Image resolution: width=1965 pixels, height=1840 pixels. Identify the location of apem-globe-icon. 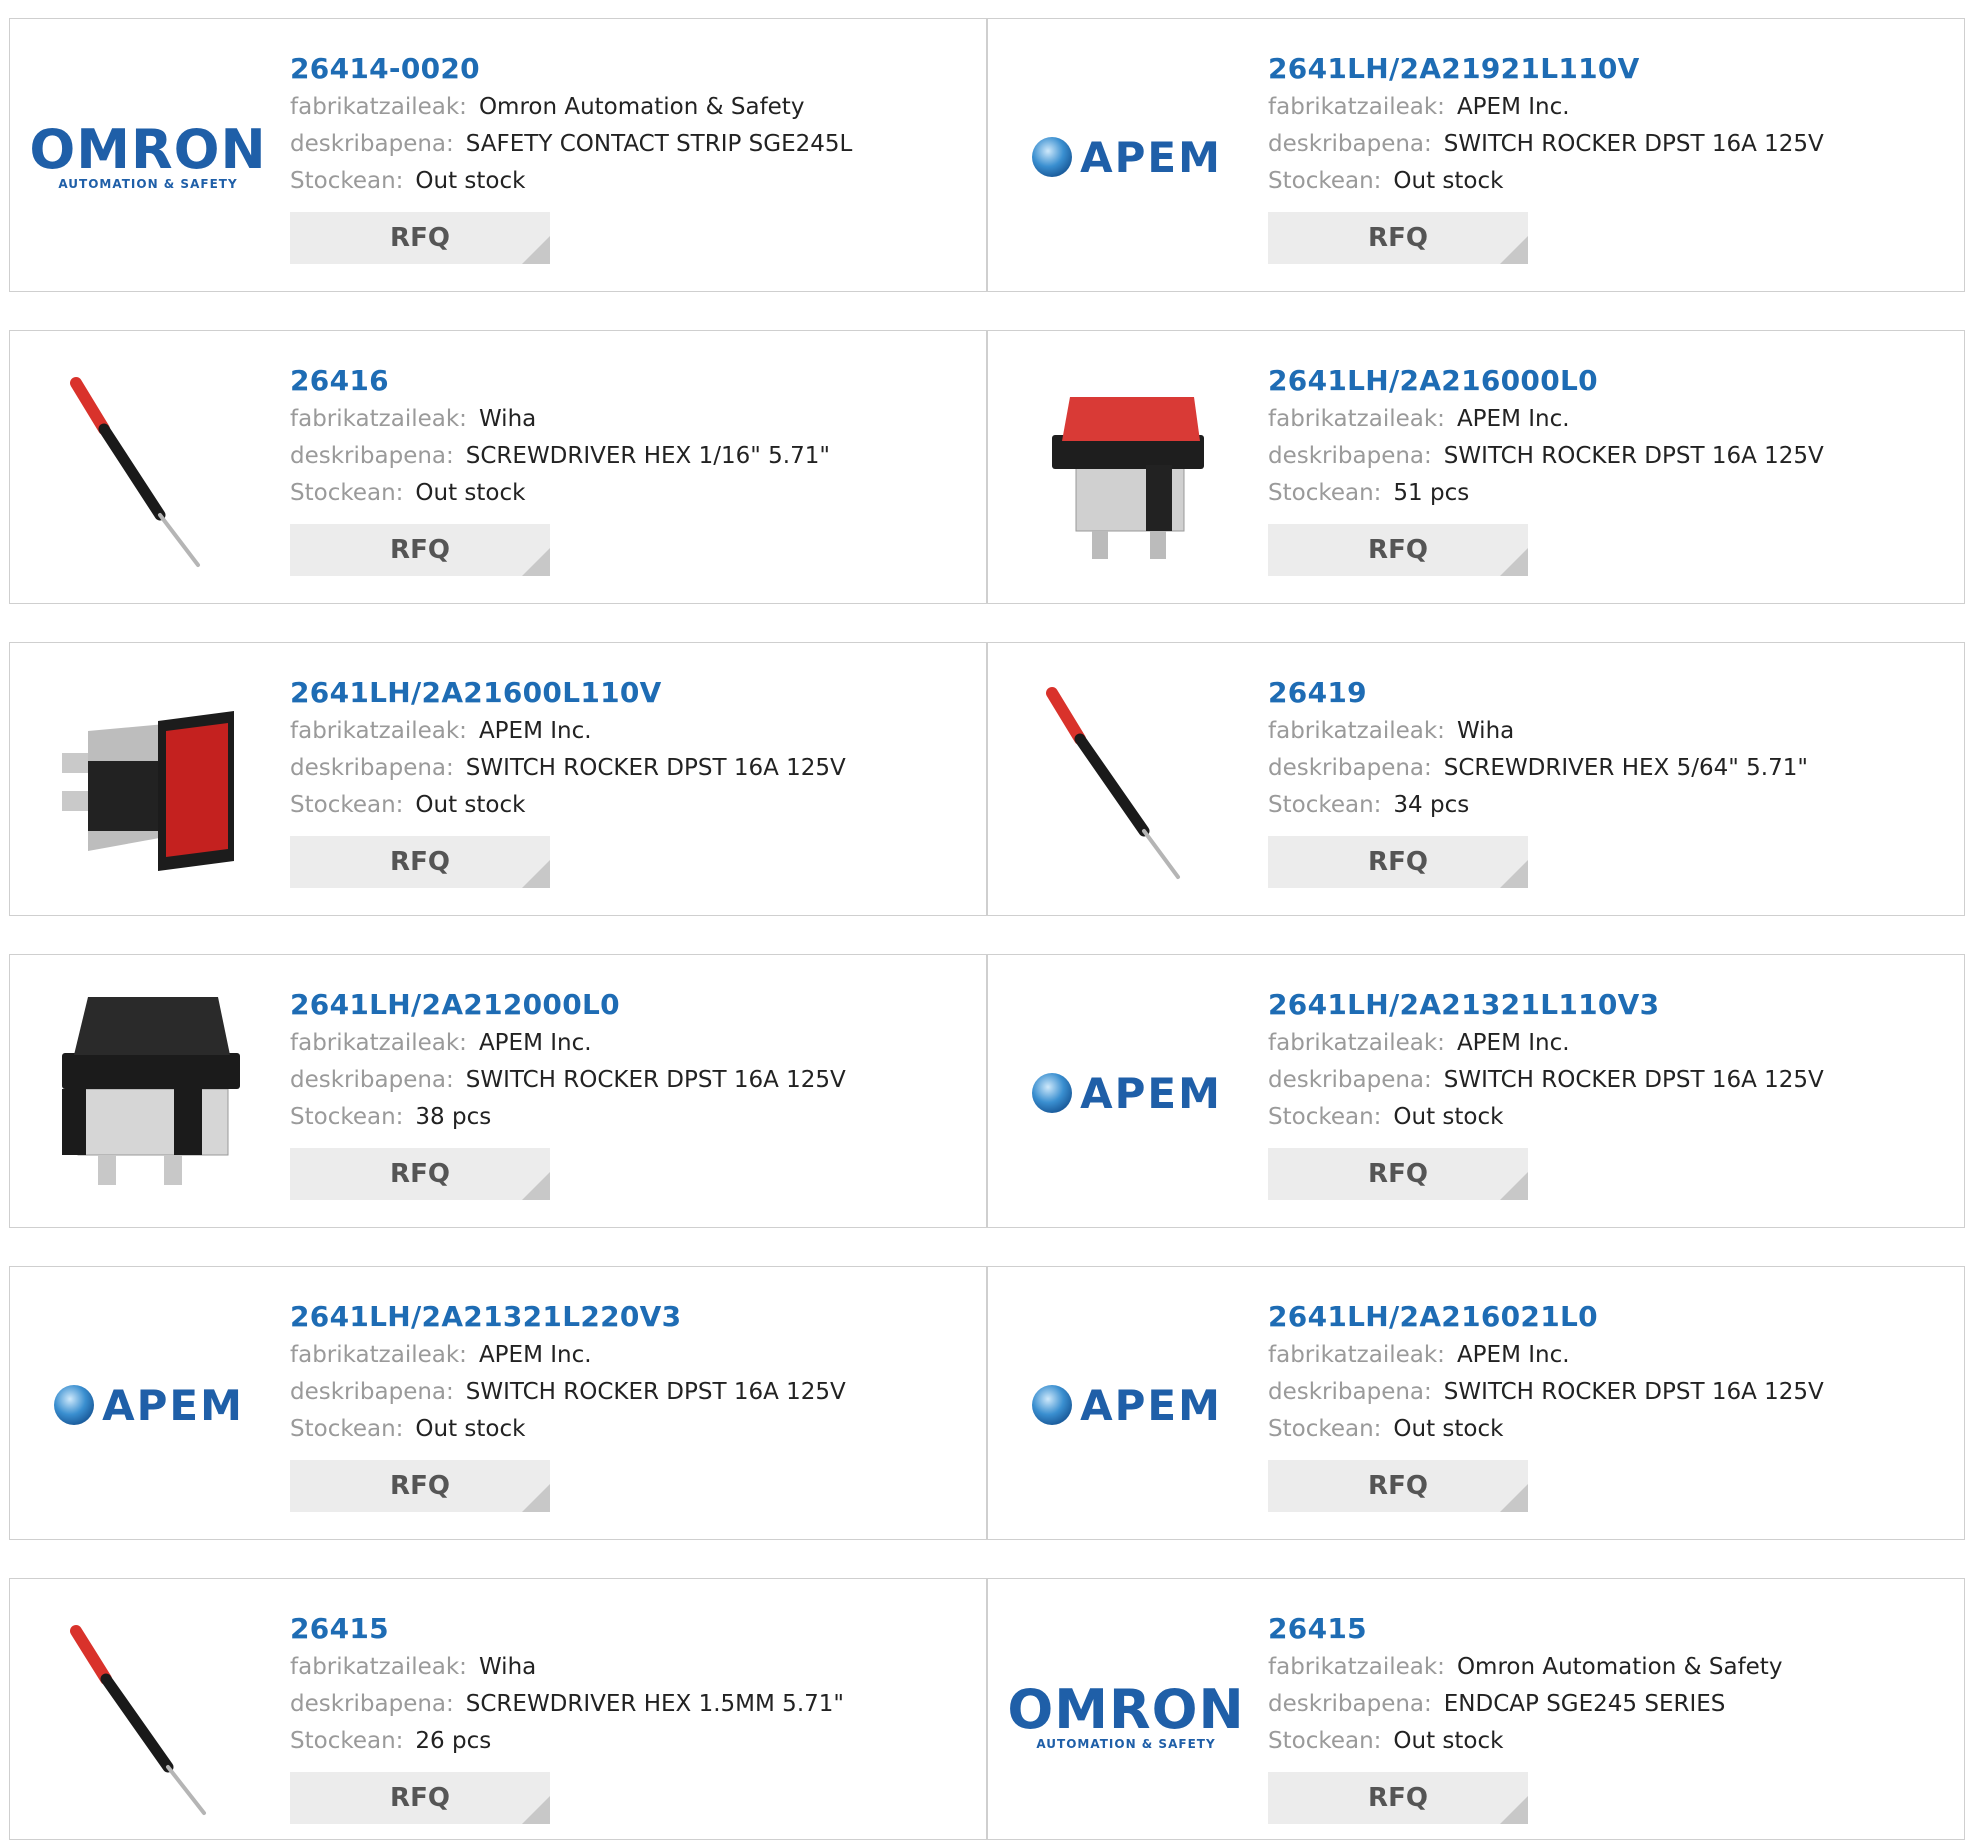
(1052, 1093).